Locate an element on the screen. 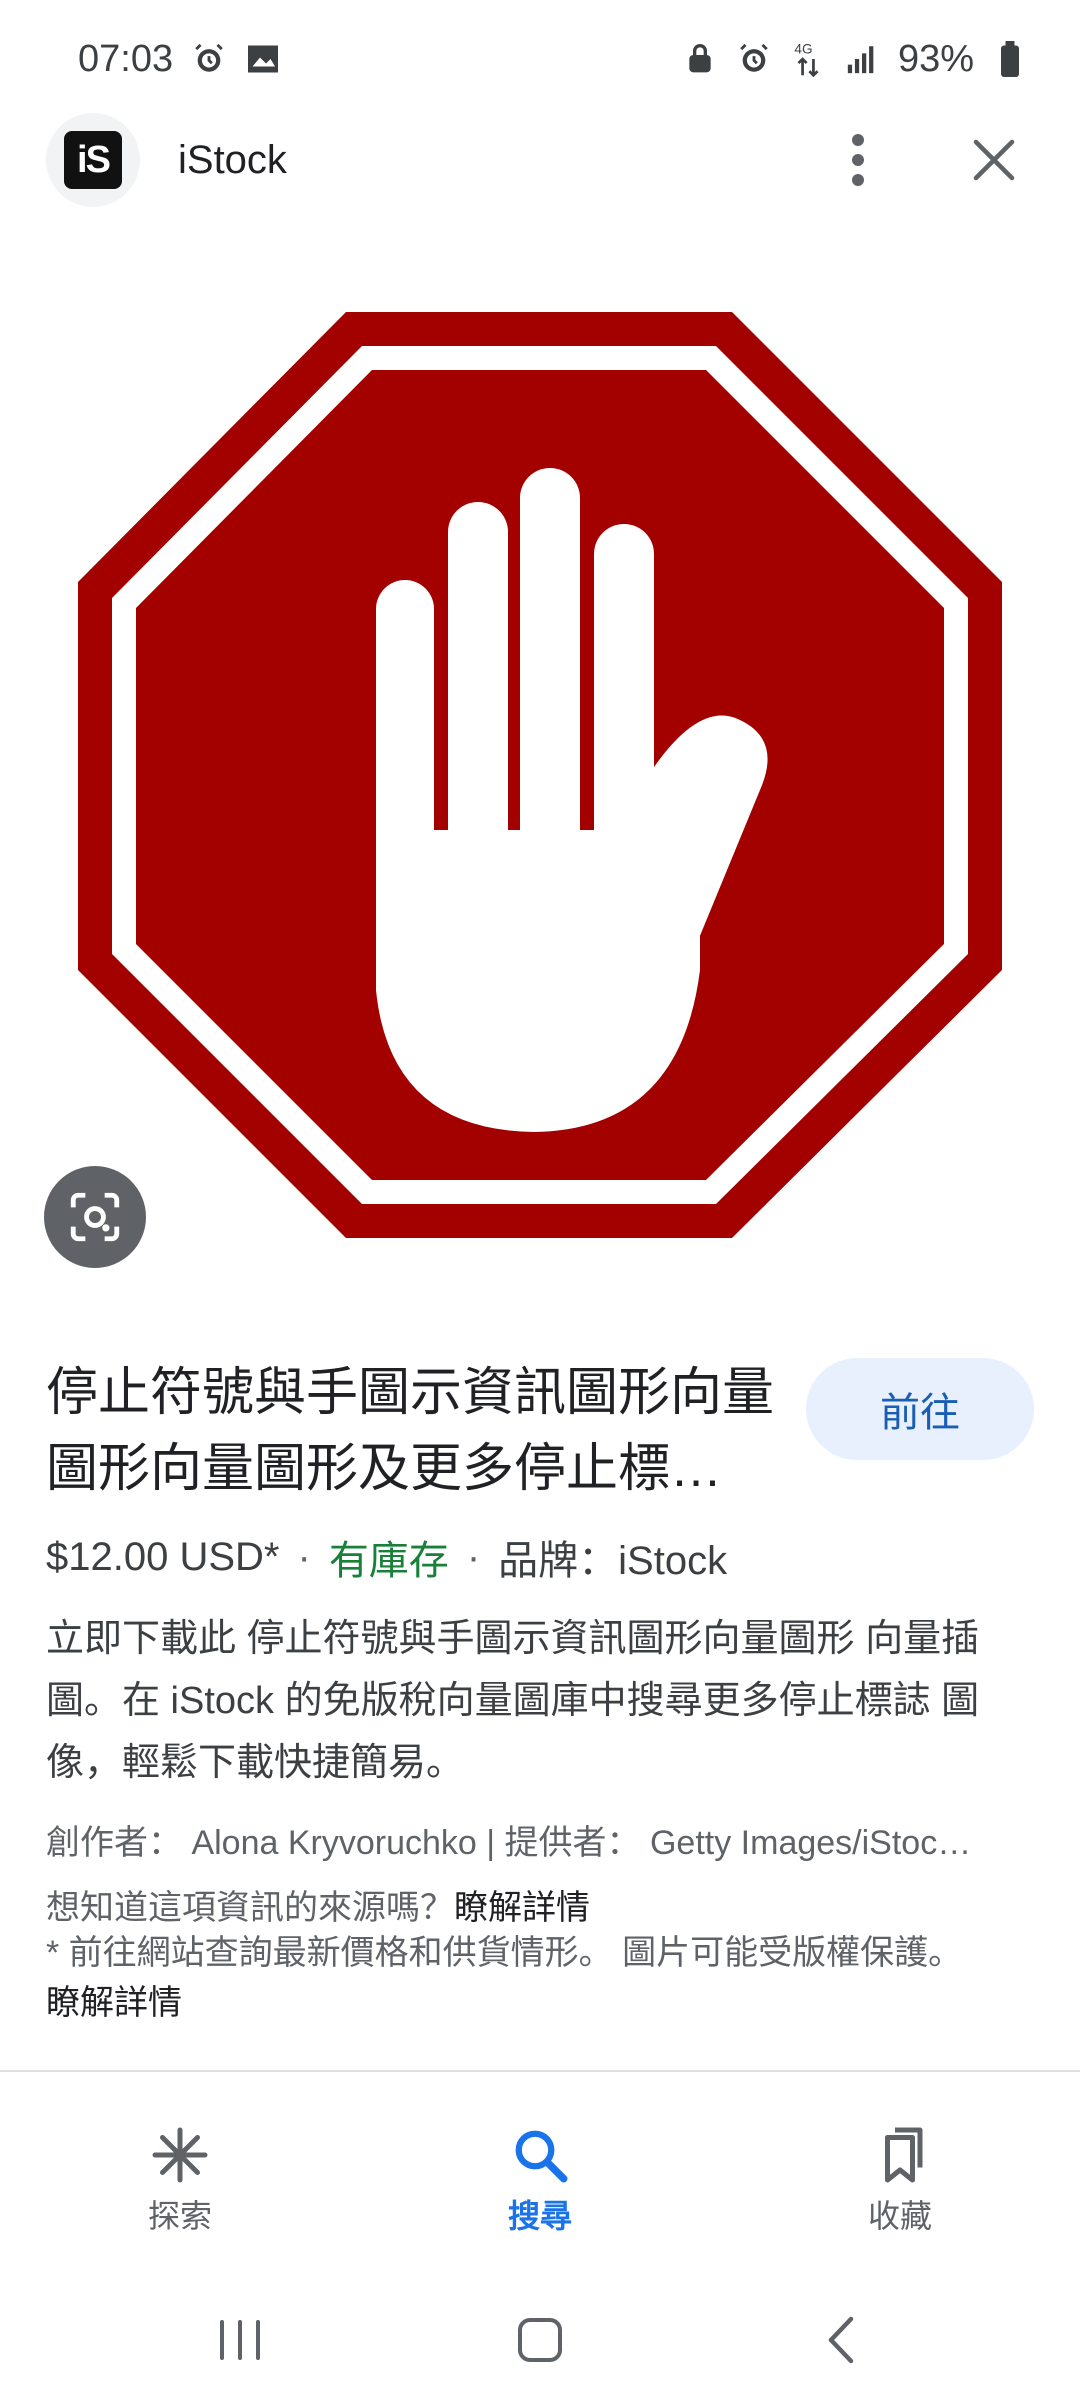 Image resolution: width=1080 pixels, height=2400 pixels. battery-icon is located at coordinates (1010, 59).